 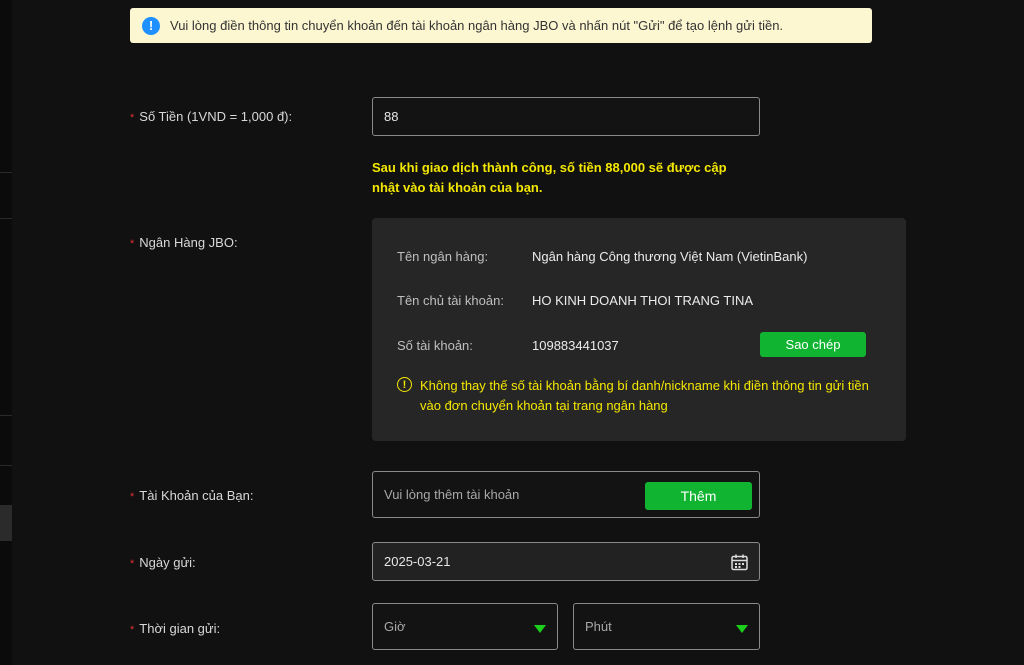 What do you see at coordinates (435, 345) in the screenshot?
I see `account-number-label: Số tài khoản:` at bounding box center [435, 345].